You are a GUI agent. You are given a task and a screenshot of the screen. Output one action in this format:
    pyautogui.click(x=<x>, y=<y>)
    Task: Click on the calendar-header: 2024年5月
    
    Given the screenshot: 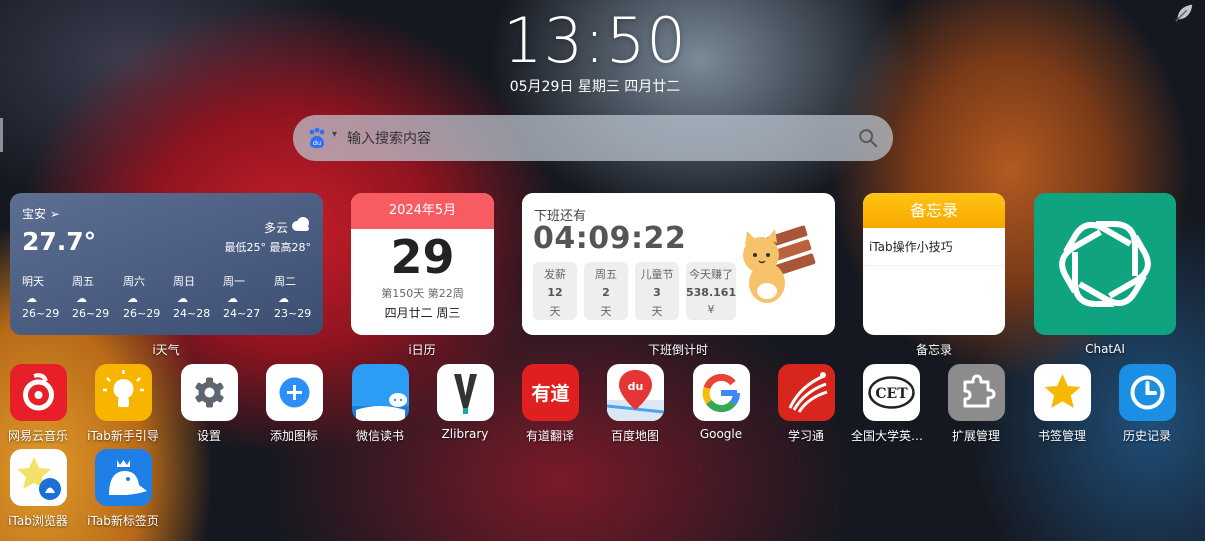 What is the action you would take?
    pyautogui.click(x=422, y=211)
    